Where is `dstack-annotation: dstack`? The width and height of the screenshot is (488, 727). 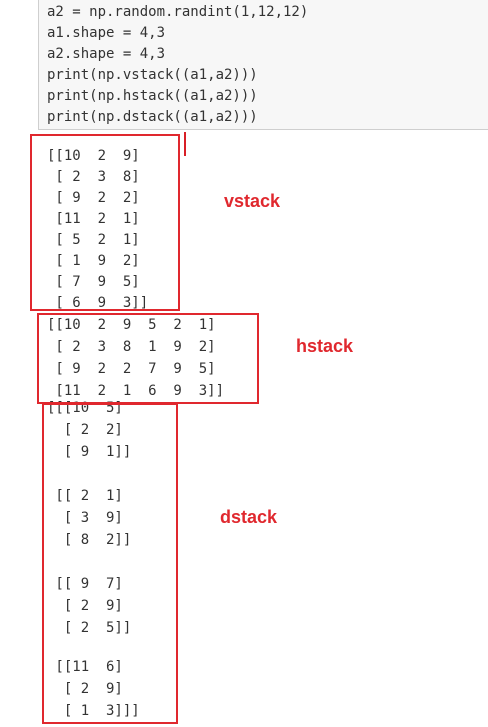
dstack-annotation: dstack is located at coordinates (249, 517).